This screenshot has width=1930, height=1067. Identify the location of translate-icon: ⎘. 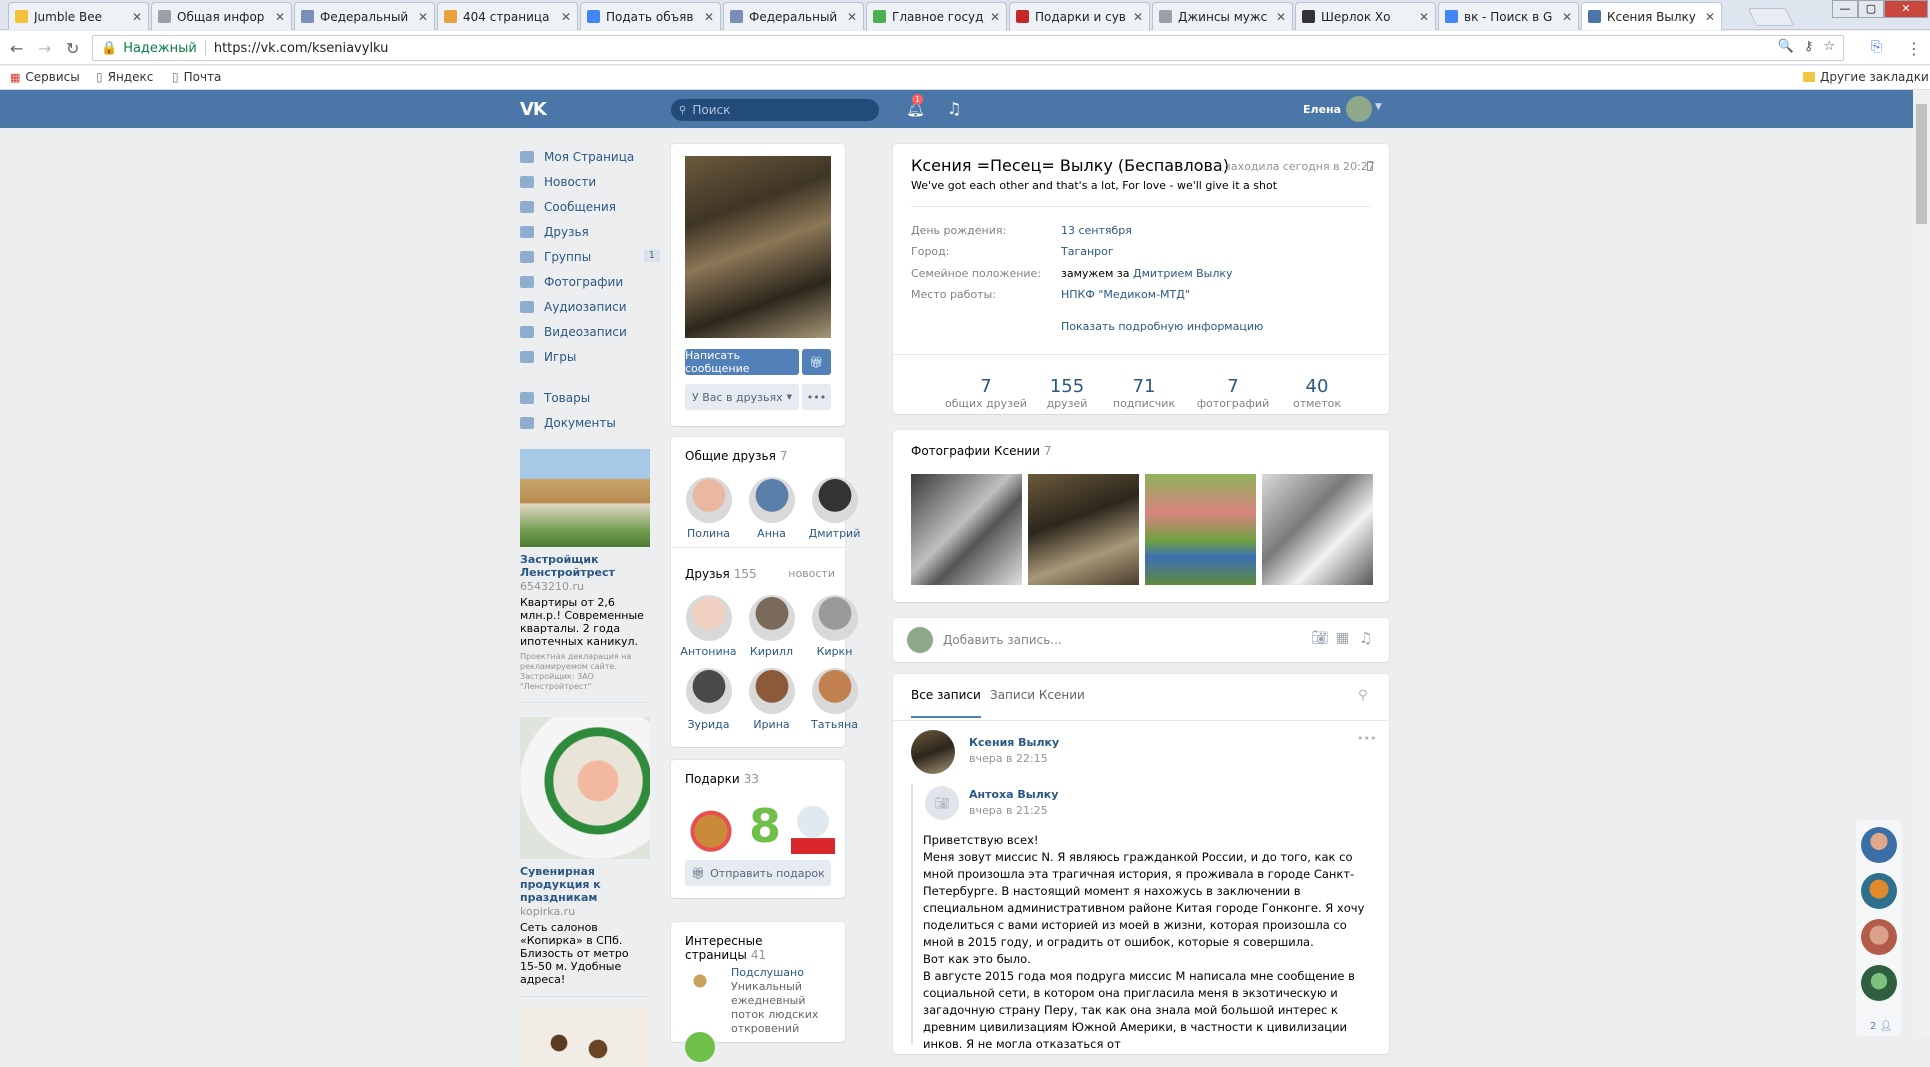
(1876, 47).